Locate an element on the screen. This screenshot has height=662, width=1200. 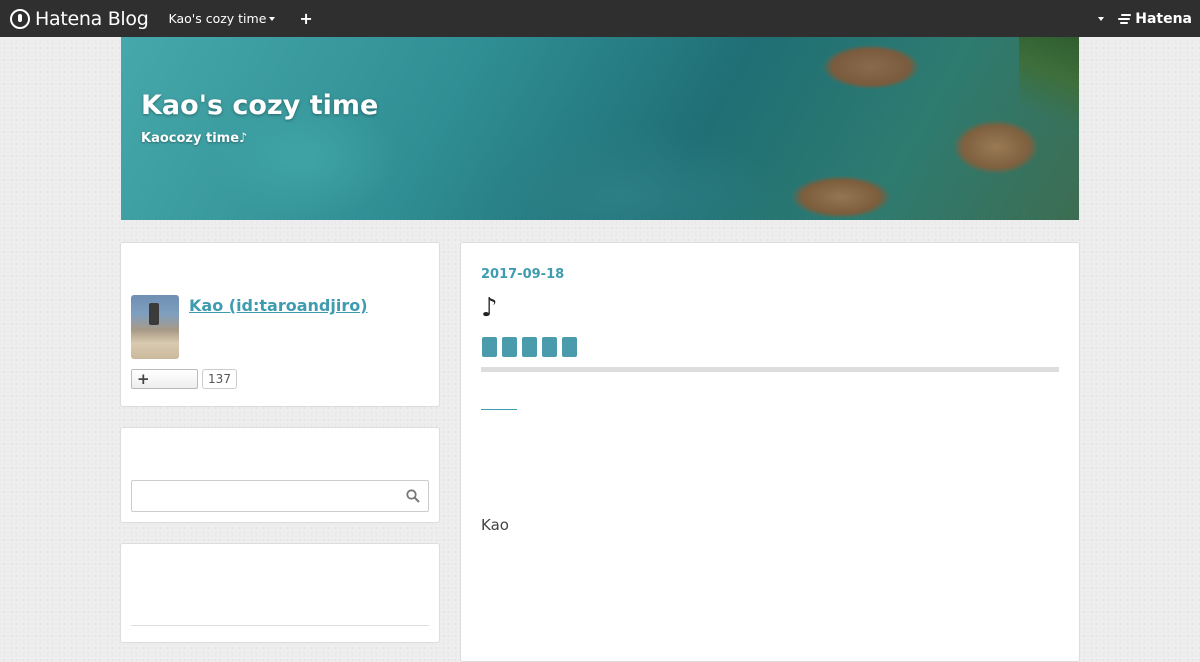
global-header-right: Hatena is located at coordinates (1143, 18).